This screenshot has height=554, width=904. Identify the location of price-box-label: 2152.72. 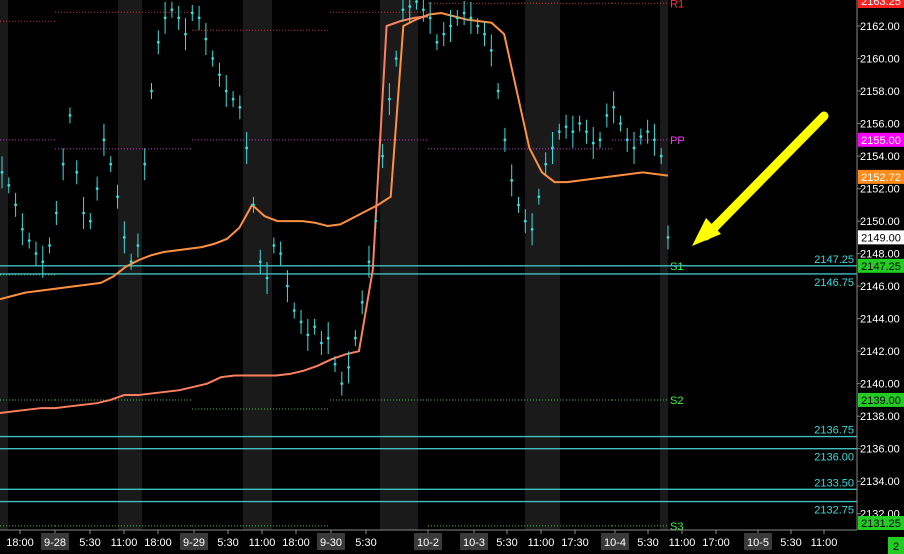
(881, 178).